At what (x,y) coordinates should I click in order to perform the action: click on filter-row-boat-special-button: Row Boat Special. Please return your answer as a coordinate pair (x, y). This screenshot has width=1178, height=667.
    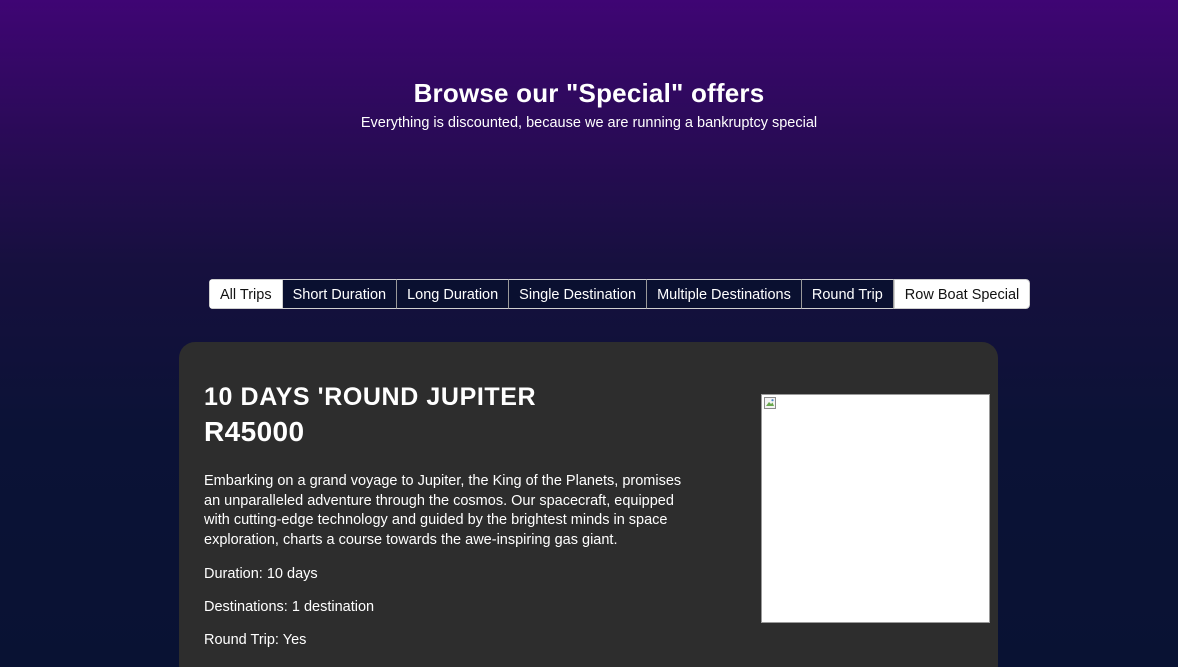
    Looking at the image, I should click on (962, 294).